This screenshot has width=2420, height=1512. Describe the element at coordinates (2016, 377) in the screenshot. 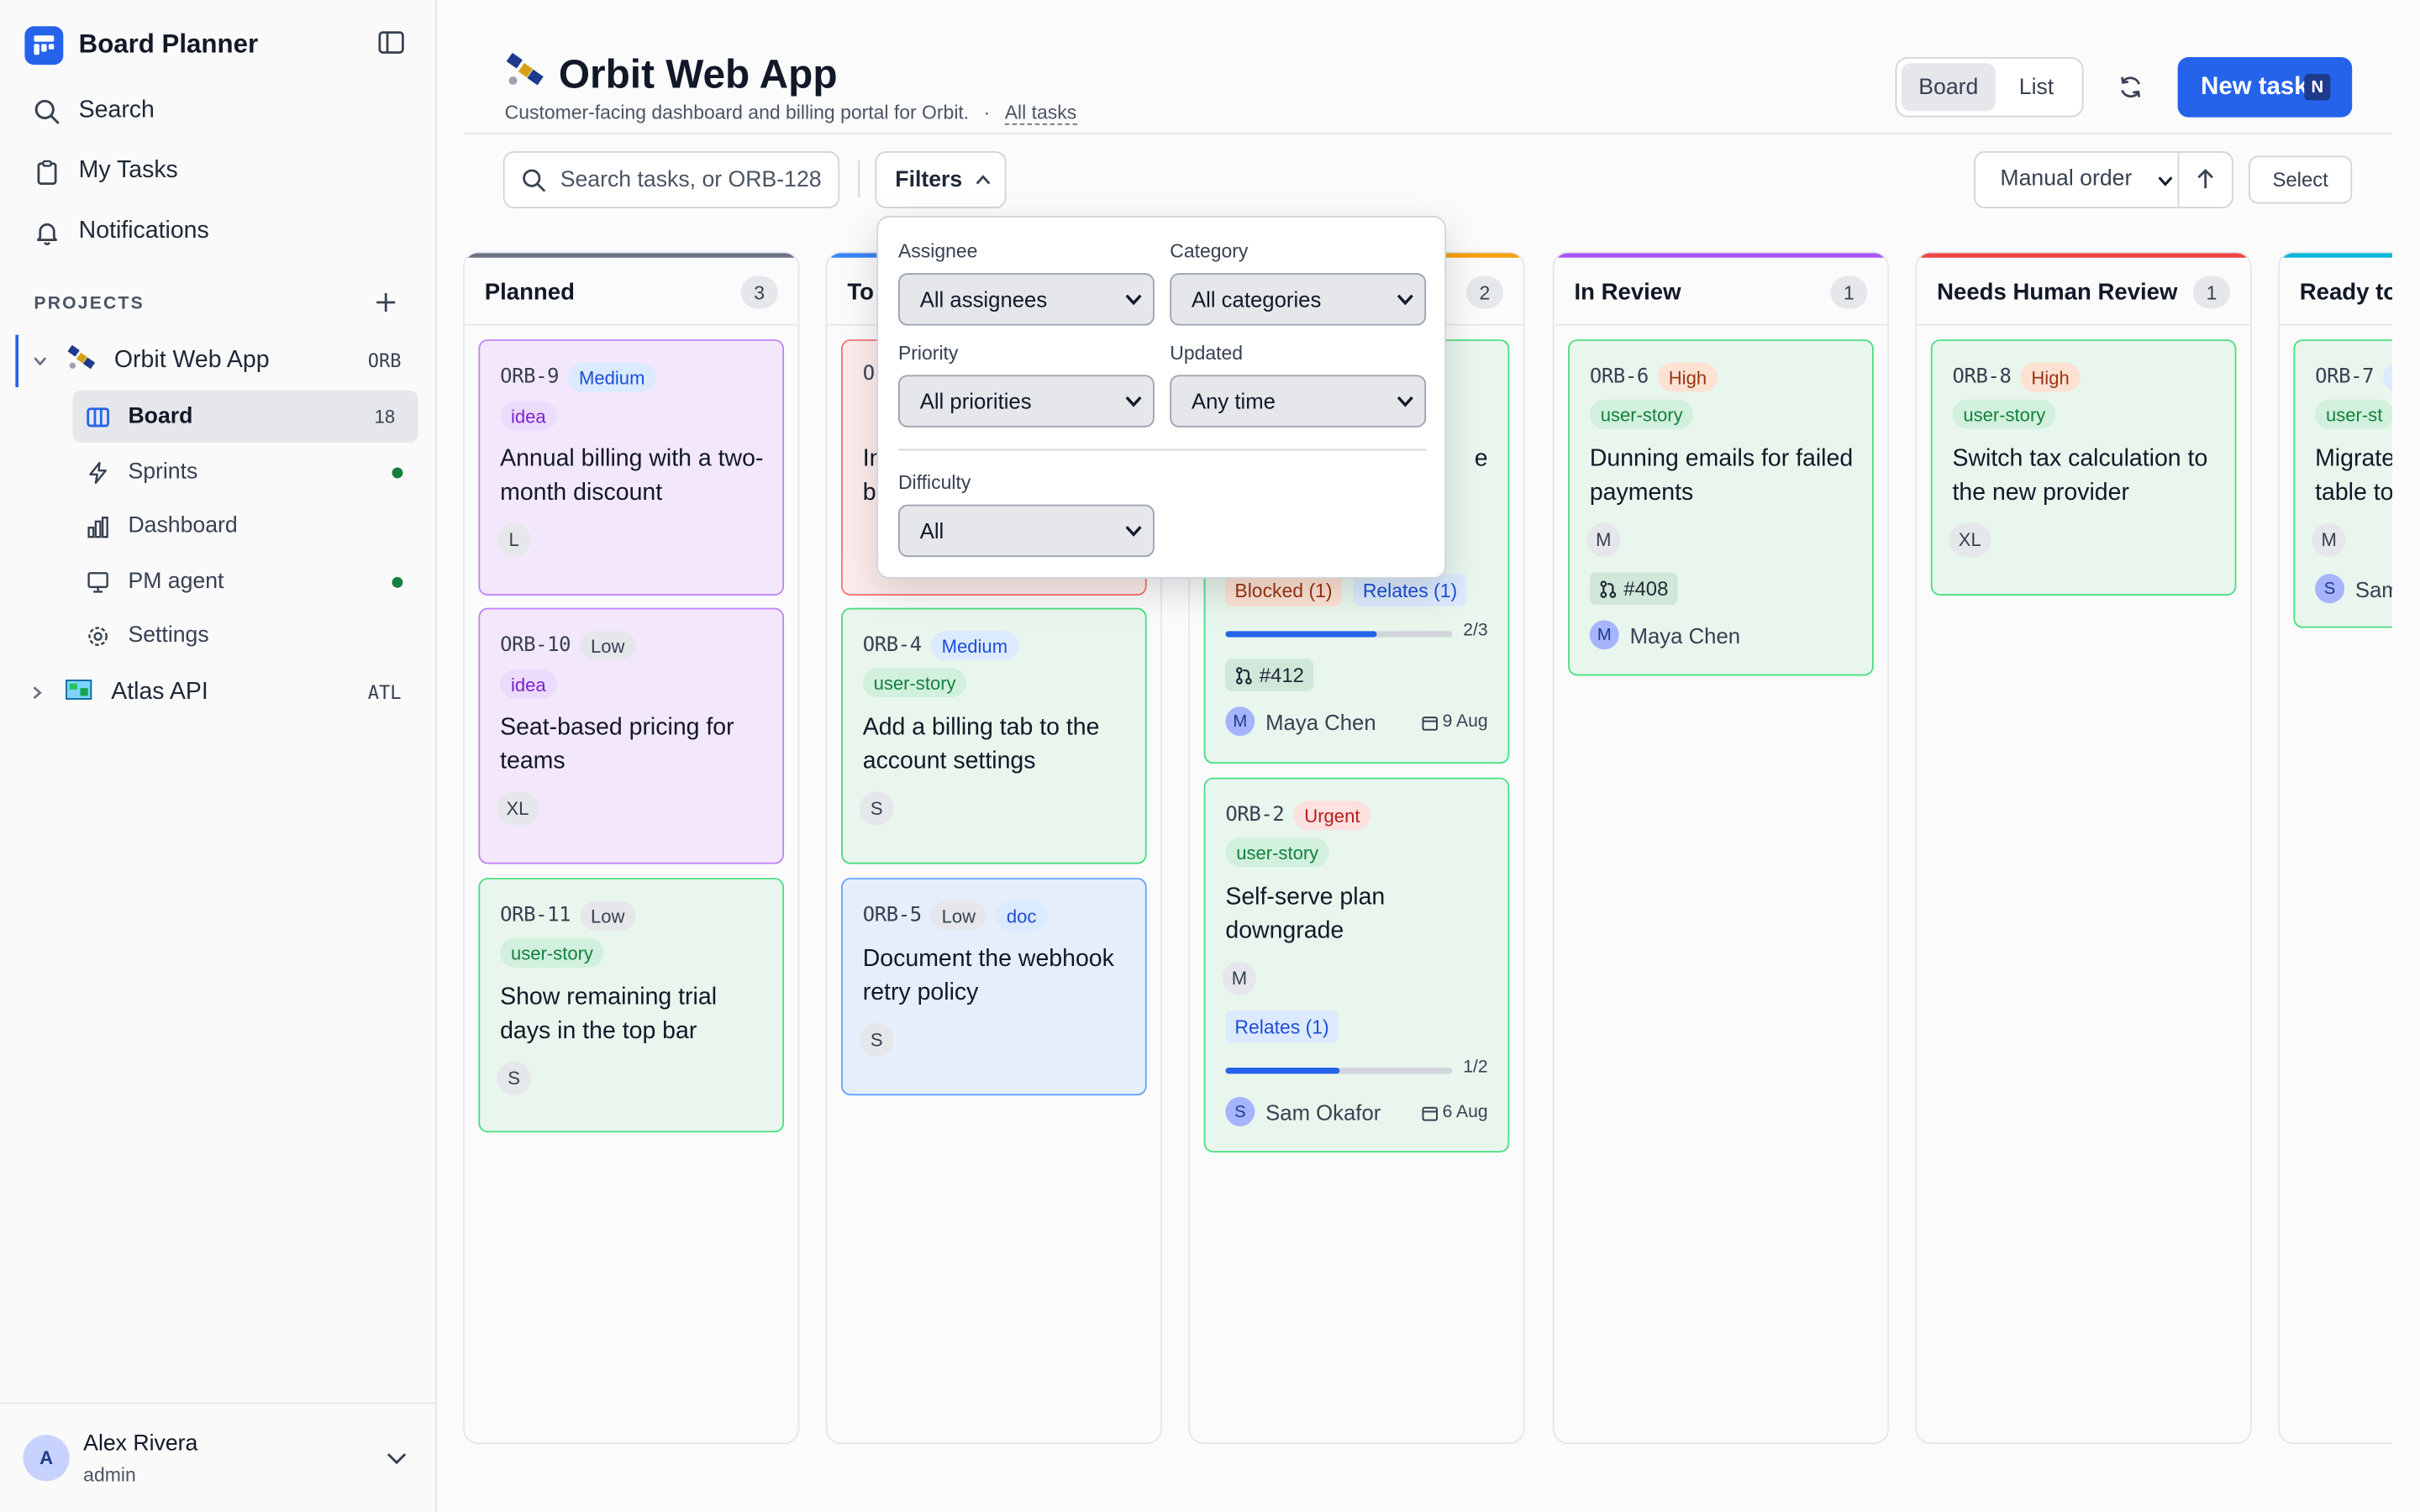

I see `card-meta: ORB-8 High` at that location.